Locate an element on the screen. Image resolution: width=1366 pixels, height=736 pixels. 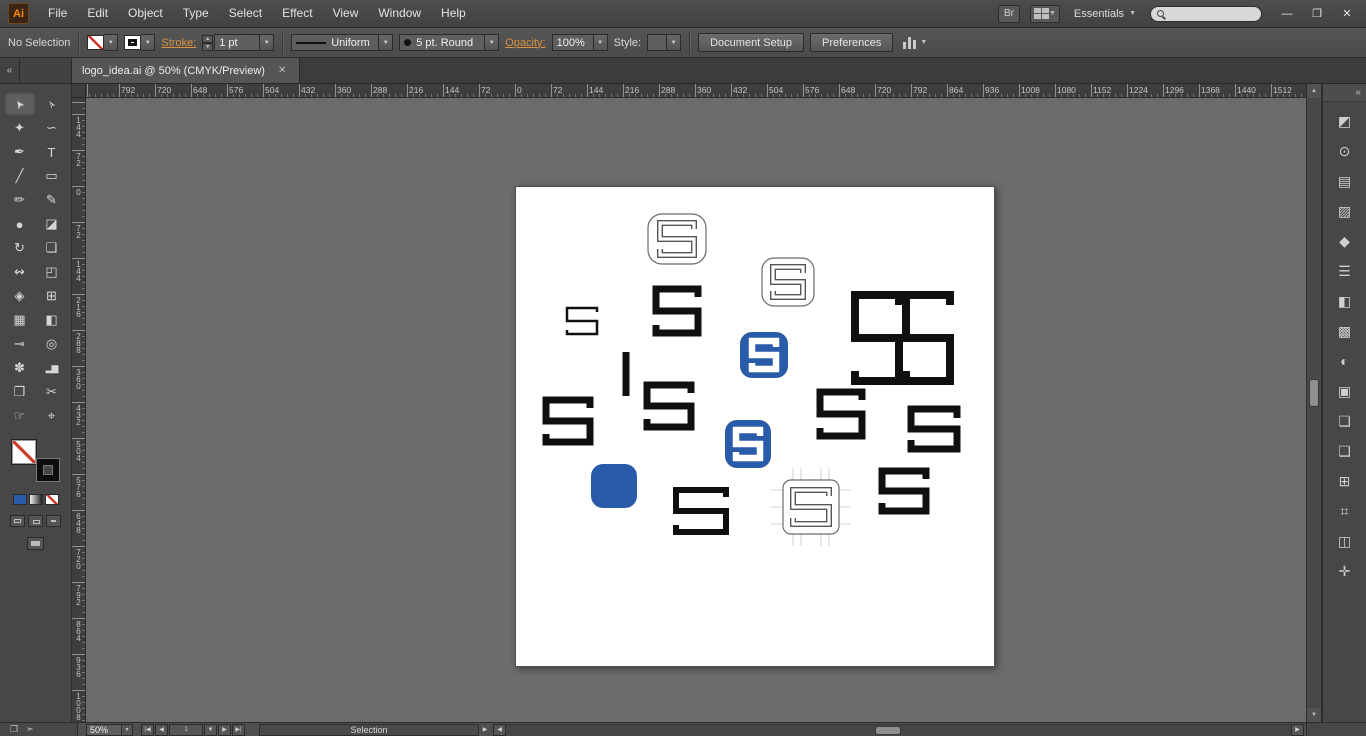
workspace-switcher: Essentials ▼ is located at coordinates (1105, 14).